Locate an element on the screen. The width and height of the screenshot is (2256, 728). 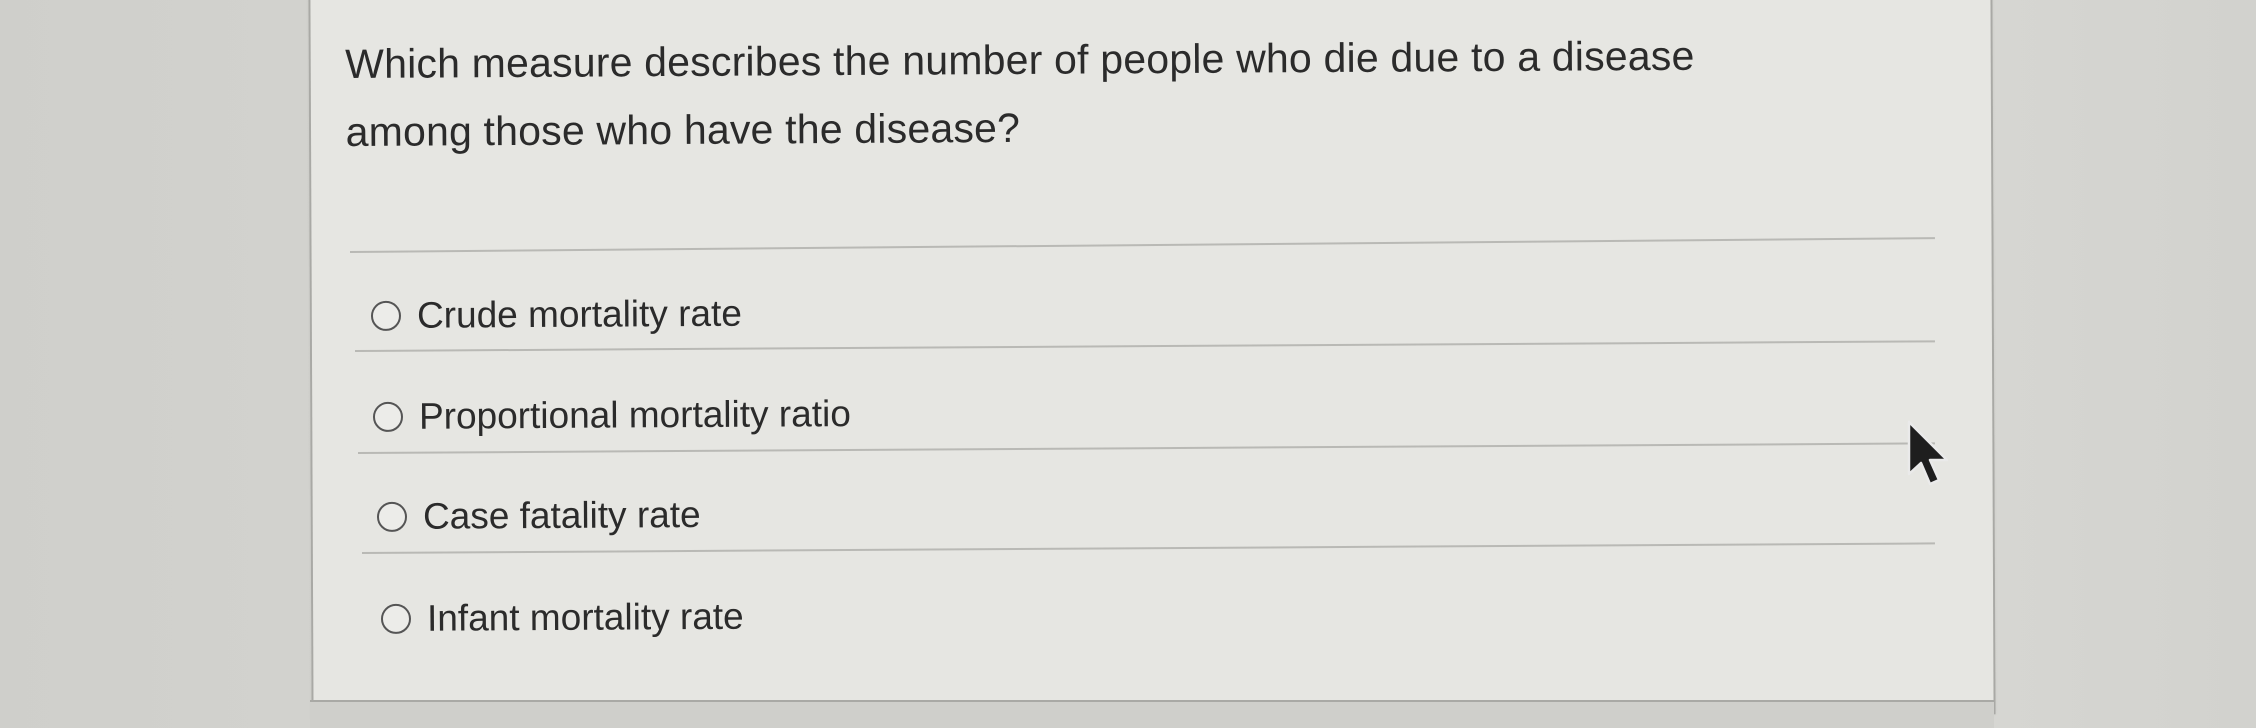
card-bottom-edge is located at coordinates (1152, 714).